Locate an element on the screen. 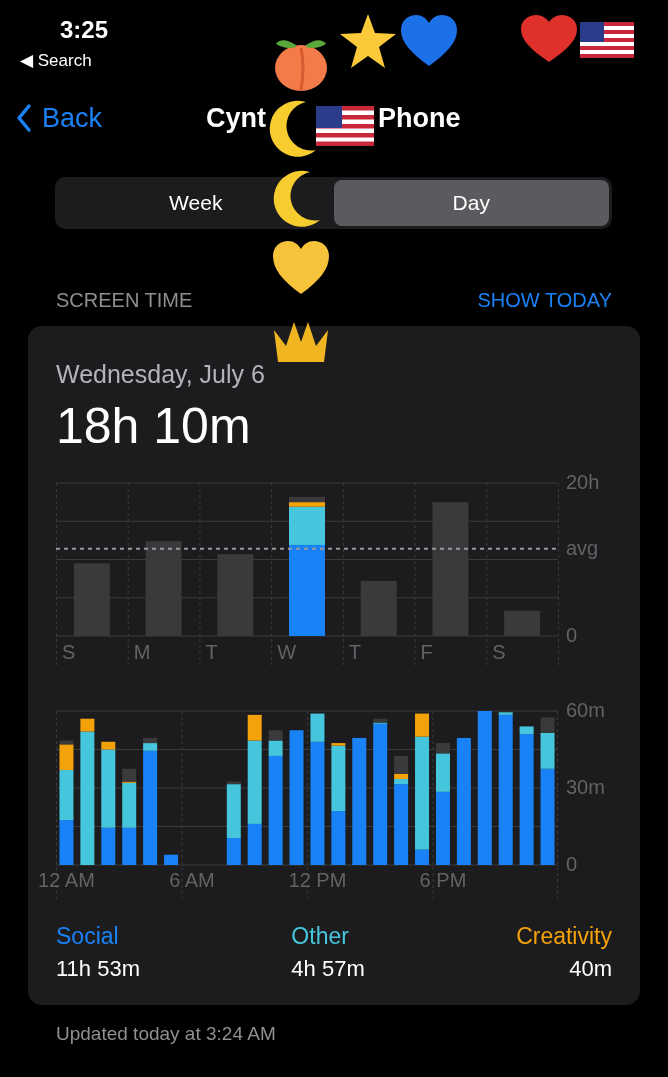 The height and width of the screenshot is (1077, 668). updated-note: Updated today at 3:24 AM is located at coordinates (166, 1034).